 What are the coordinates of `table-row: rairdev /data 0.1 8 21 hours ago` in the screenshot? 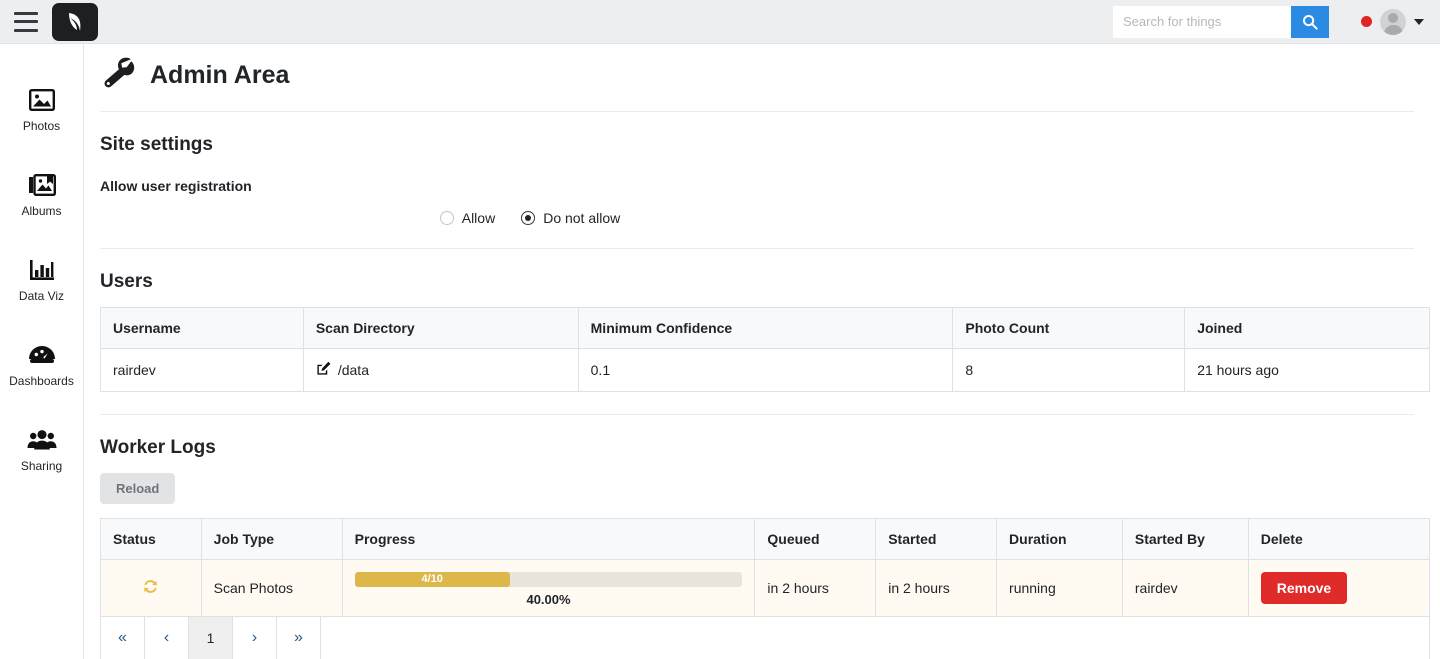 It's located at (765, 370).